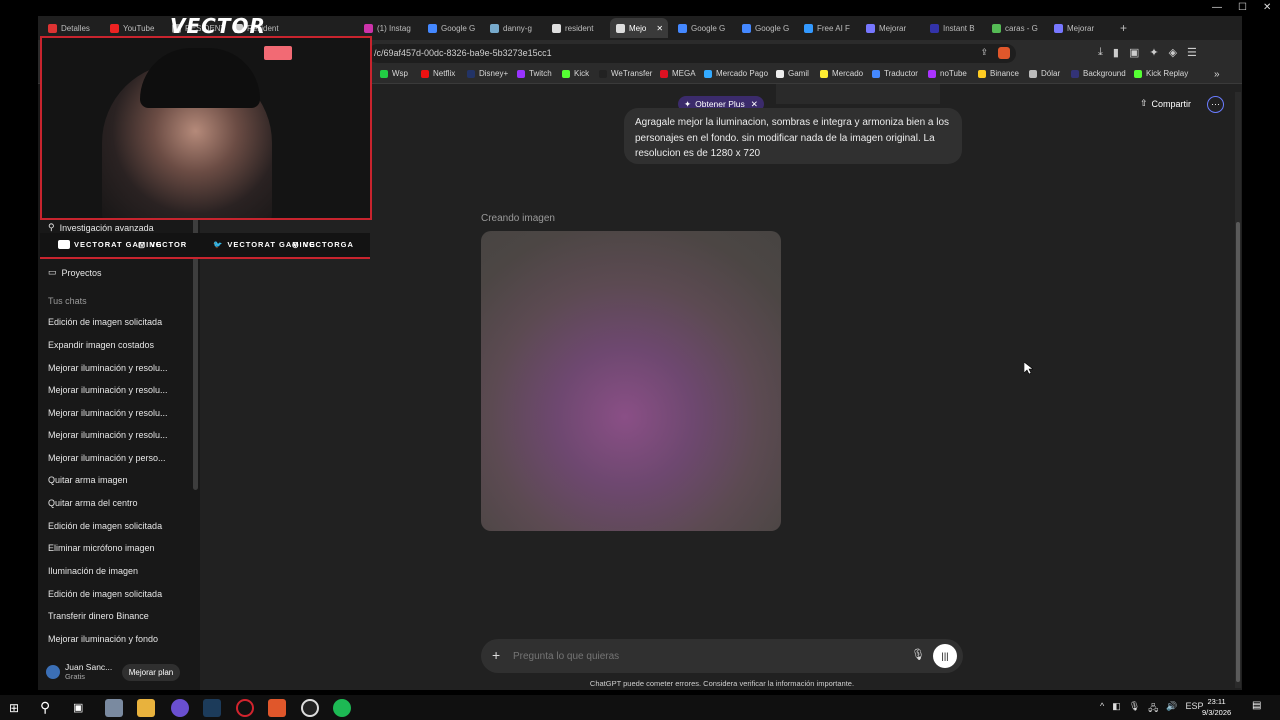  Describe the element at coordinates (1217, 7) in the screenshot. I see `minimize-button: —` at that location.